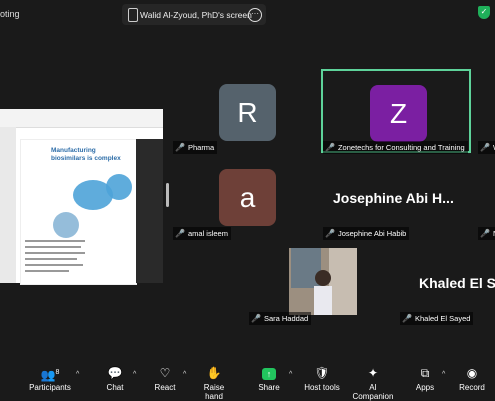 This screenshot has width=495, height=401. Describe the element at coordinates (86, 154) in the screenshot. I see `slide-title: Manufacturing biosimilars is complex` at that location.